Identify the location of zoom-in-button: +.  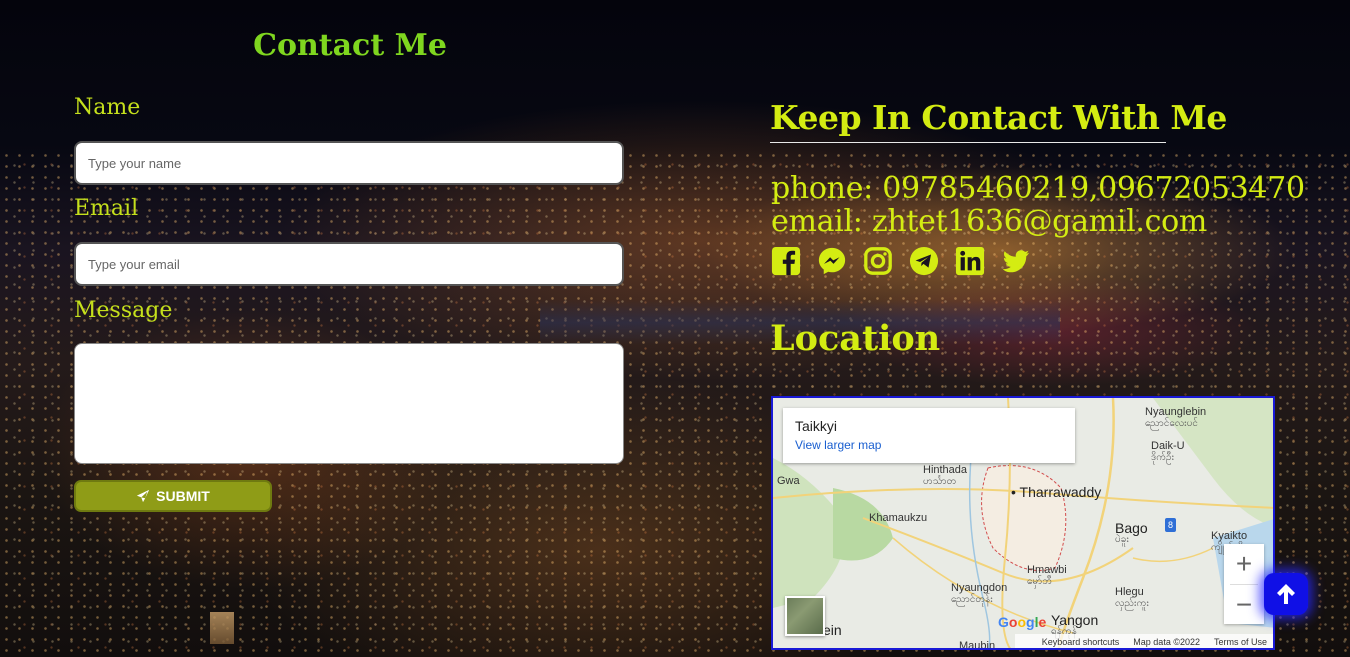
(1244, 564).